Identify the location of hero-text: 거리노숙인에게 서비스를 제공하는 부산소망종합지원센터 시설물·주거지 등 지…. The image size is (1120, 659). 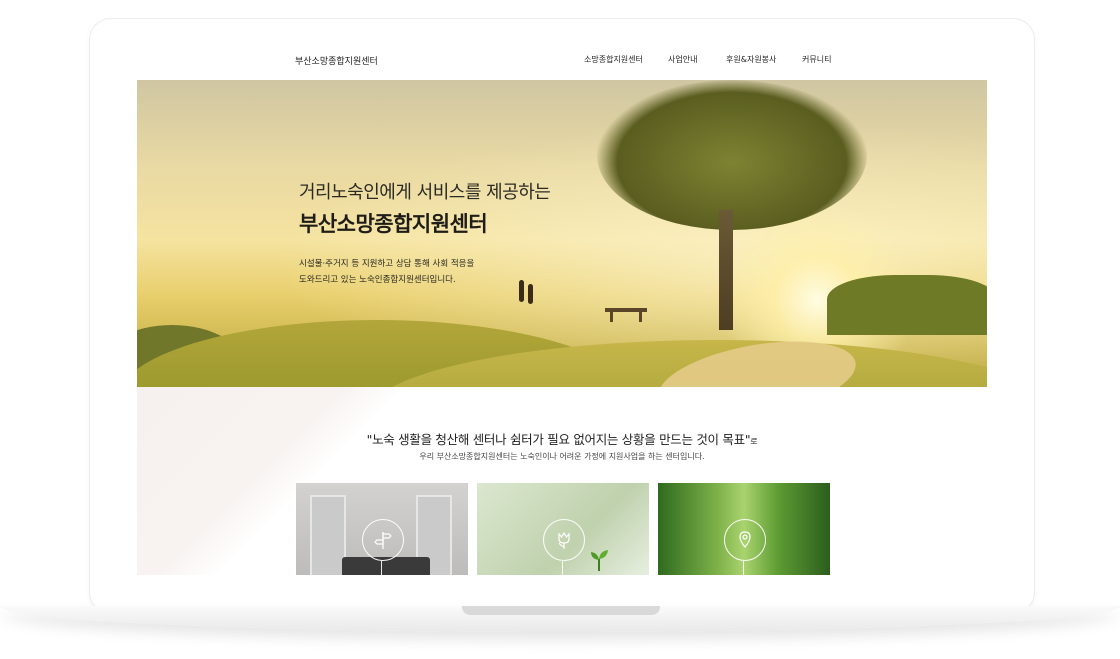
(425, 233).